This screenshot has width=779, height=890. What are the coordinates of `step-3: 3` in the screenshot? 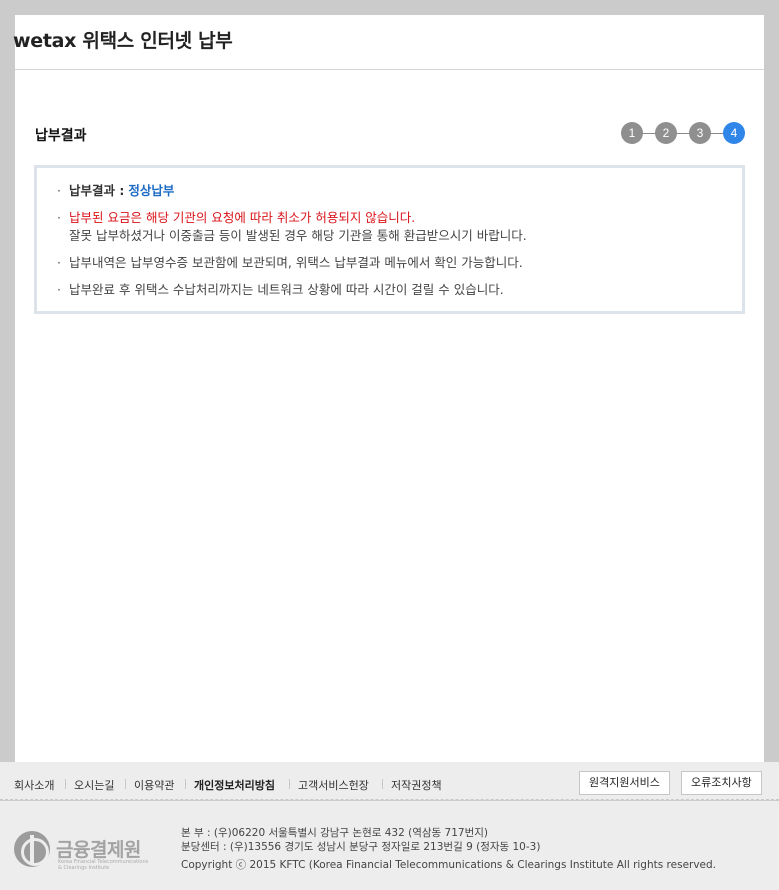 It's located at (700, 133).